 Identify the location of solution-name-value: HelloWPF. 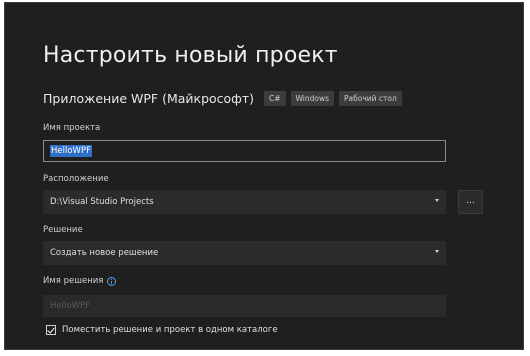
(70, 306).